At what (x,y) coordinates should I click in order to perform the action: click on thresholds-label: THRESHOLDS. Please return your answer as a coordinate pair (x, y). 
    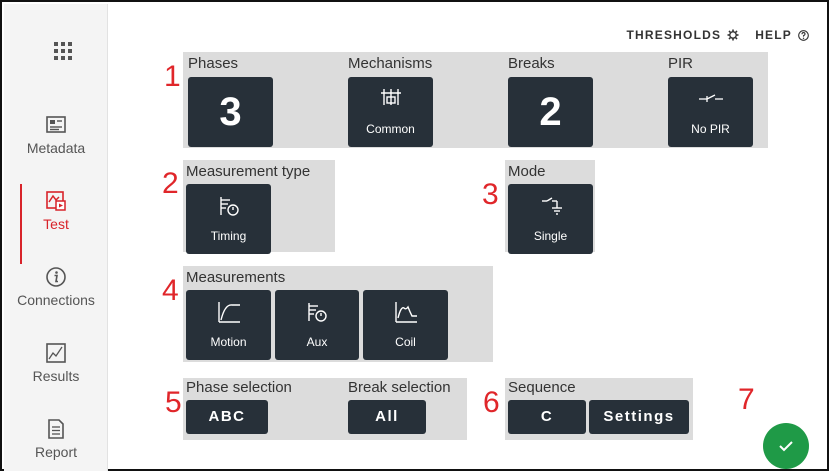
    Looking at the image, I should click on (674, 35).